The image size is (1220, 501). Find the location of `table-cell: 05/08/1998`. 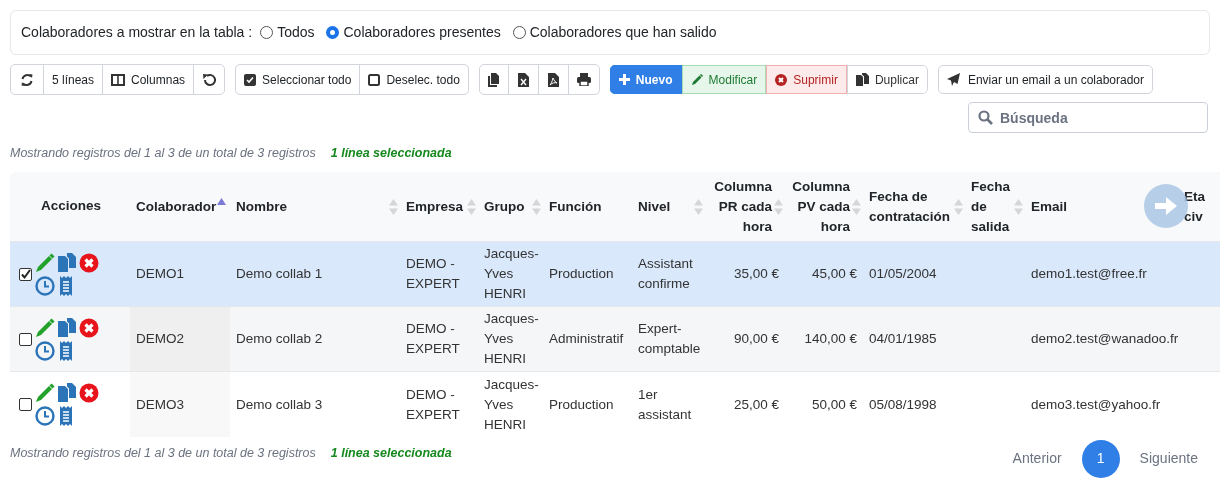

table-cell: 05/08/1998 is located at coordinates (903, 404).